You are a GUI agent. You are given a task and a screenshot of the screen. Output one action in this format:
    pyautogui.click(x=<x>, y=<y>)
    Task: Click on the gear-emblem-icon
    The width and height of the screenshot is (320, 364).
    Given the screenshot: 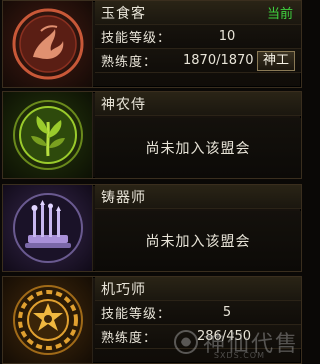 What is the action you would take?
    pyautogui.click(x=47, y=320)
    